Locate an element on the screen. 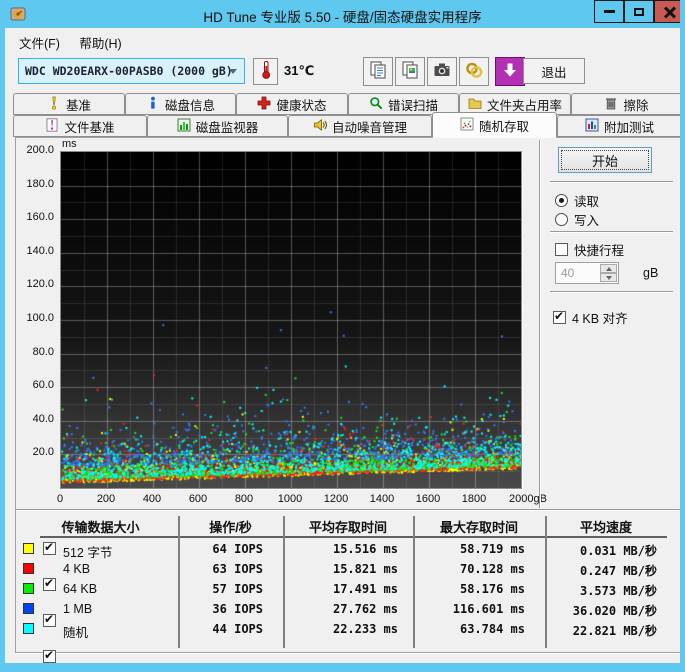 Image resolution: width=685 pixels, height=672 pixels. align-checkbox-icon is located at coordinates (559, 316).